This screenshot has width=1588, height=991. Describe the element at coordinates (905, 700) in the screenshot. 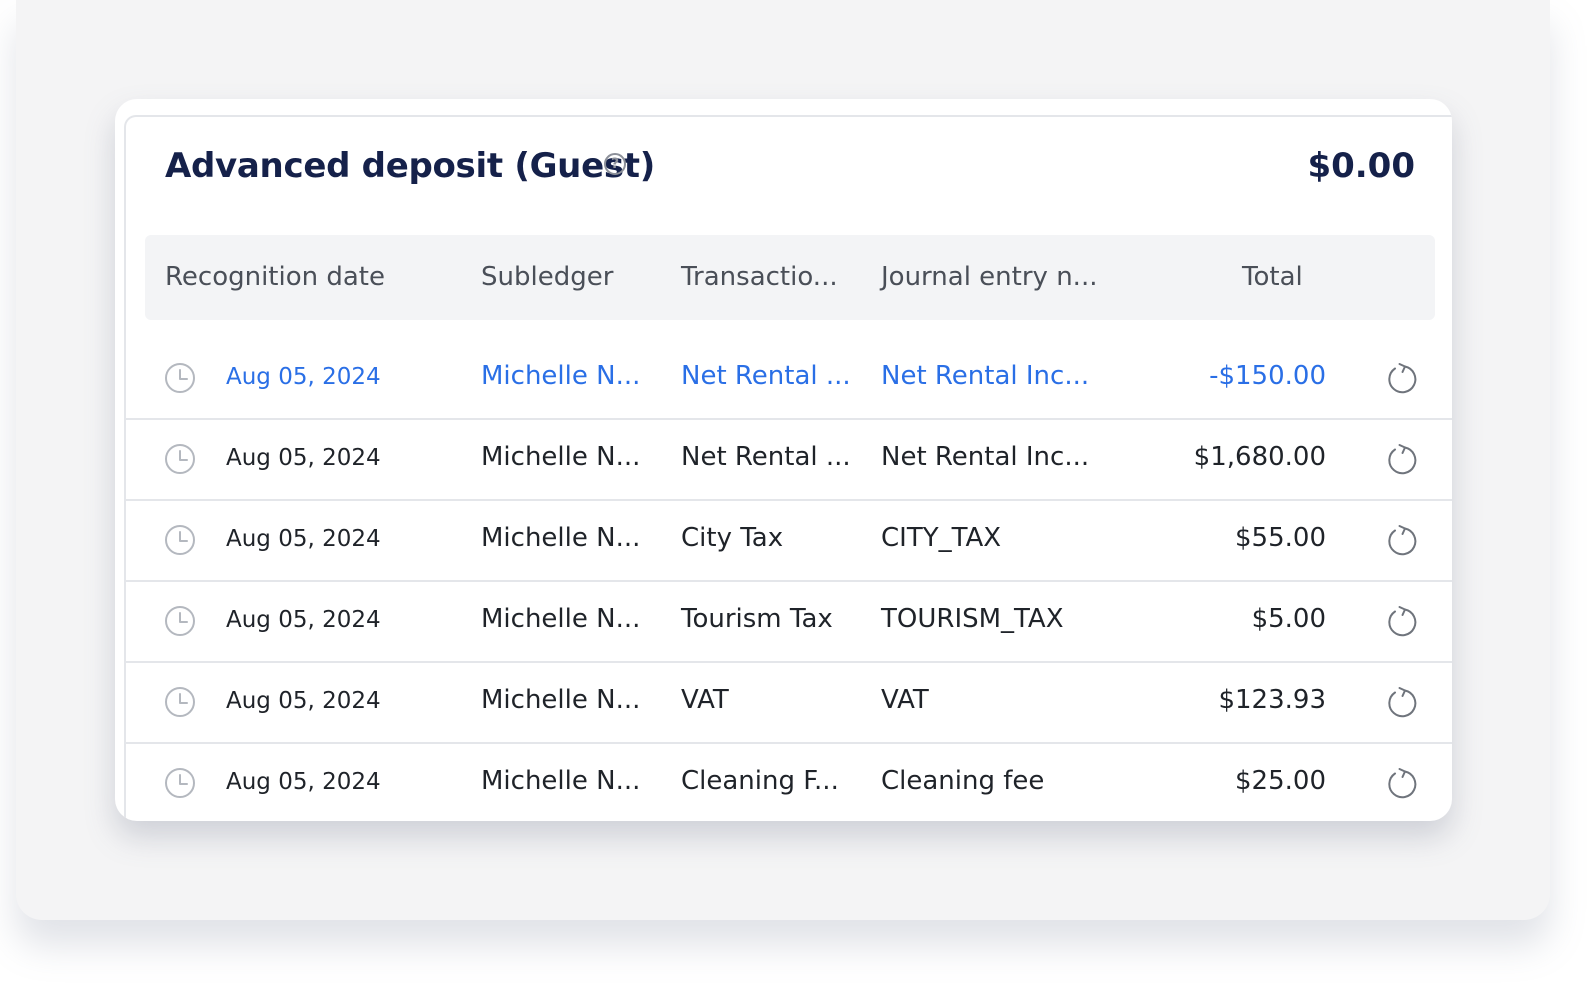

I see `cell-journal-entry: VAT` at that location.